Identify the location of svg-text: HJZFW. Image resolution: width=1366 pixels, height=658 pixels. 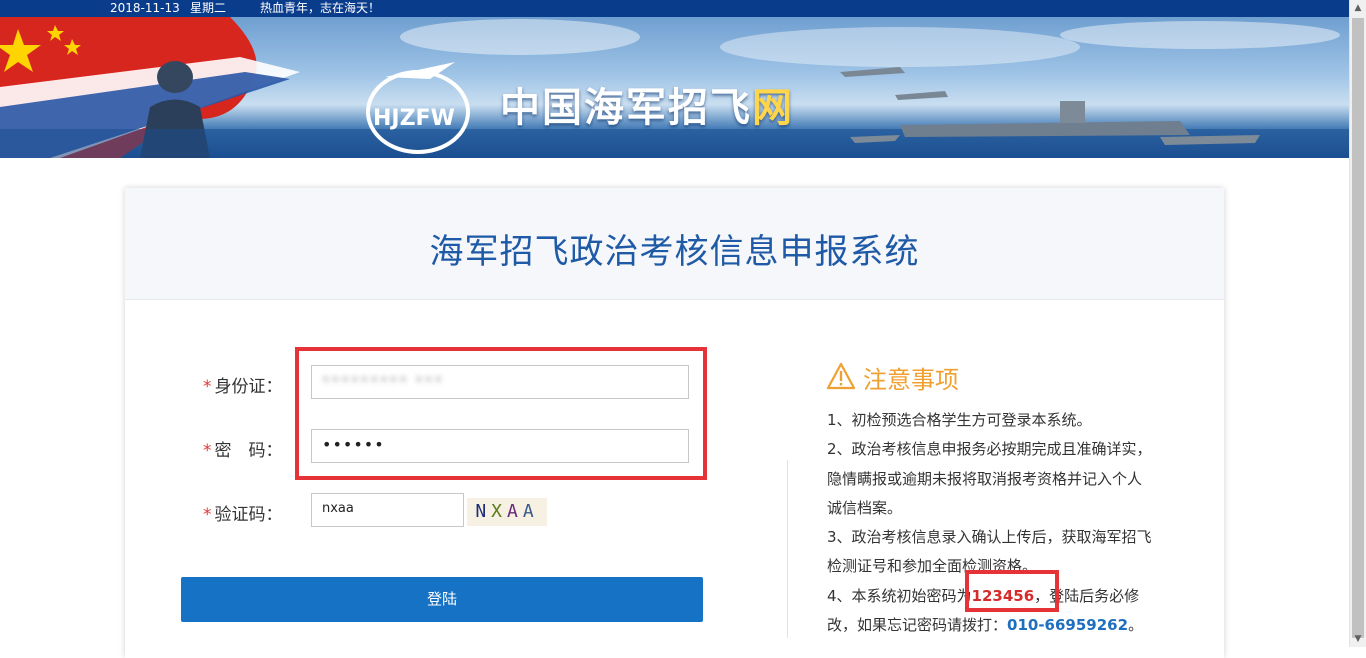
(414, 118).